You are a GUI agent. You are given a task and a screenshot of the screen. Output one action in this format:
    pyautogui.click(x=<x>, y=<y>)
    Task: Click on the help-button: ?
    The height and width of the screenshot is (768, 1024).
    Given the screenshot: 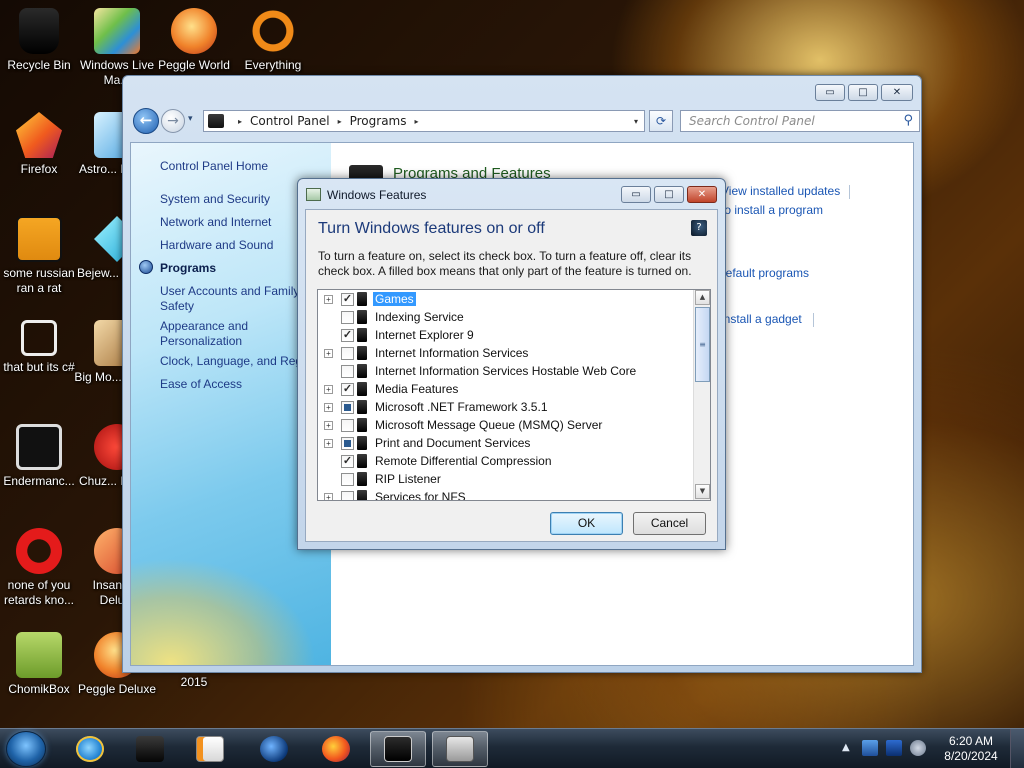 What is the action you would take?
    pyautogui.click(x=699, y=228)
    